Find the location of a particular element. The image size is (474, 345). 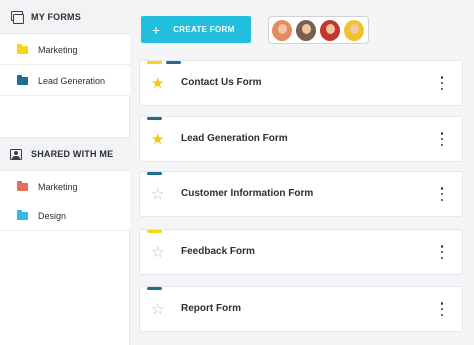

sidebar-item-lead-generation: Lead Generation is located at coordinates (65, 81).